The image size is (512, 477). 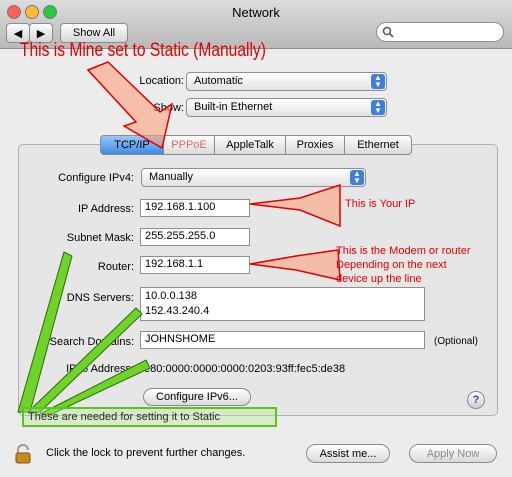 I want to click on annotation-router-line-3: device up the line, so click(x=379, y=279).